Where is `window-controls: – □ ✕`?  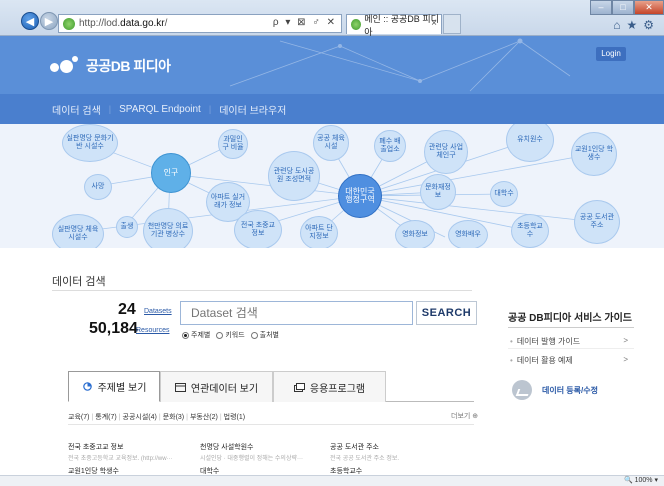 window-controls: – □ ✕ is located at coordinates (627, 7).